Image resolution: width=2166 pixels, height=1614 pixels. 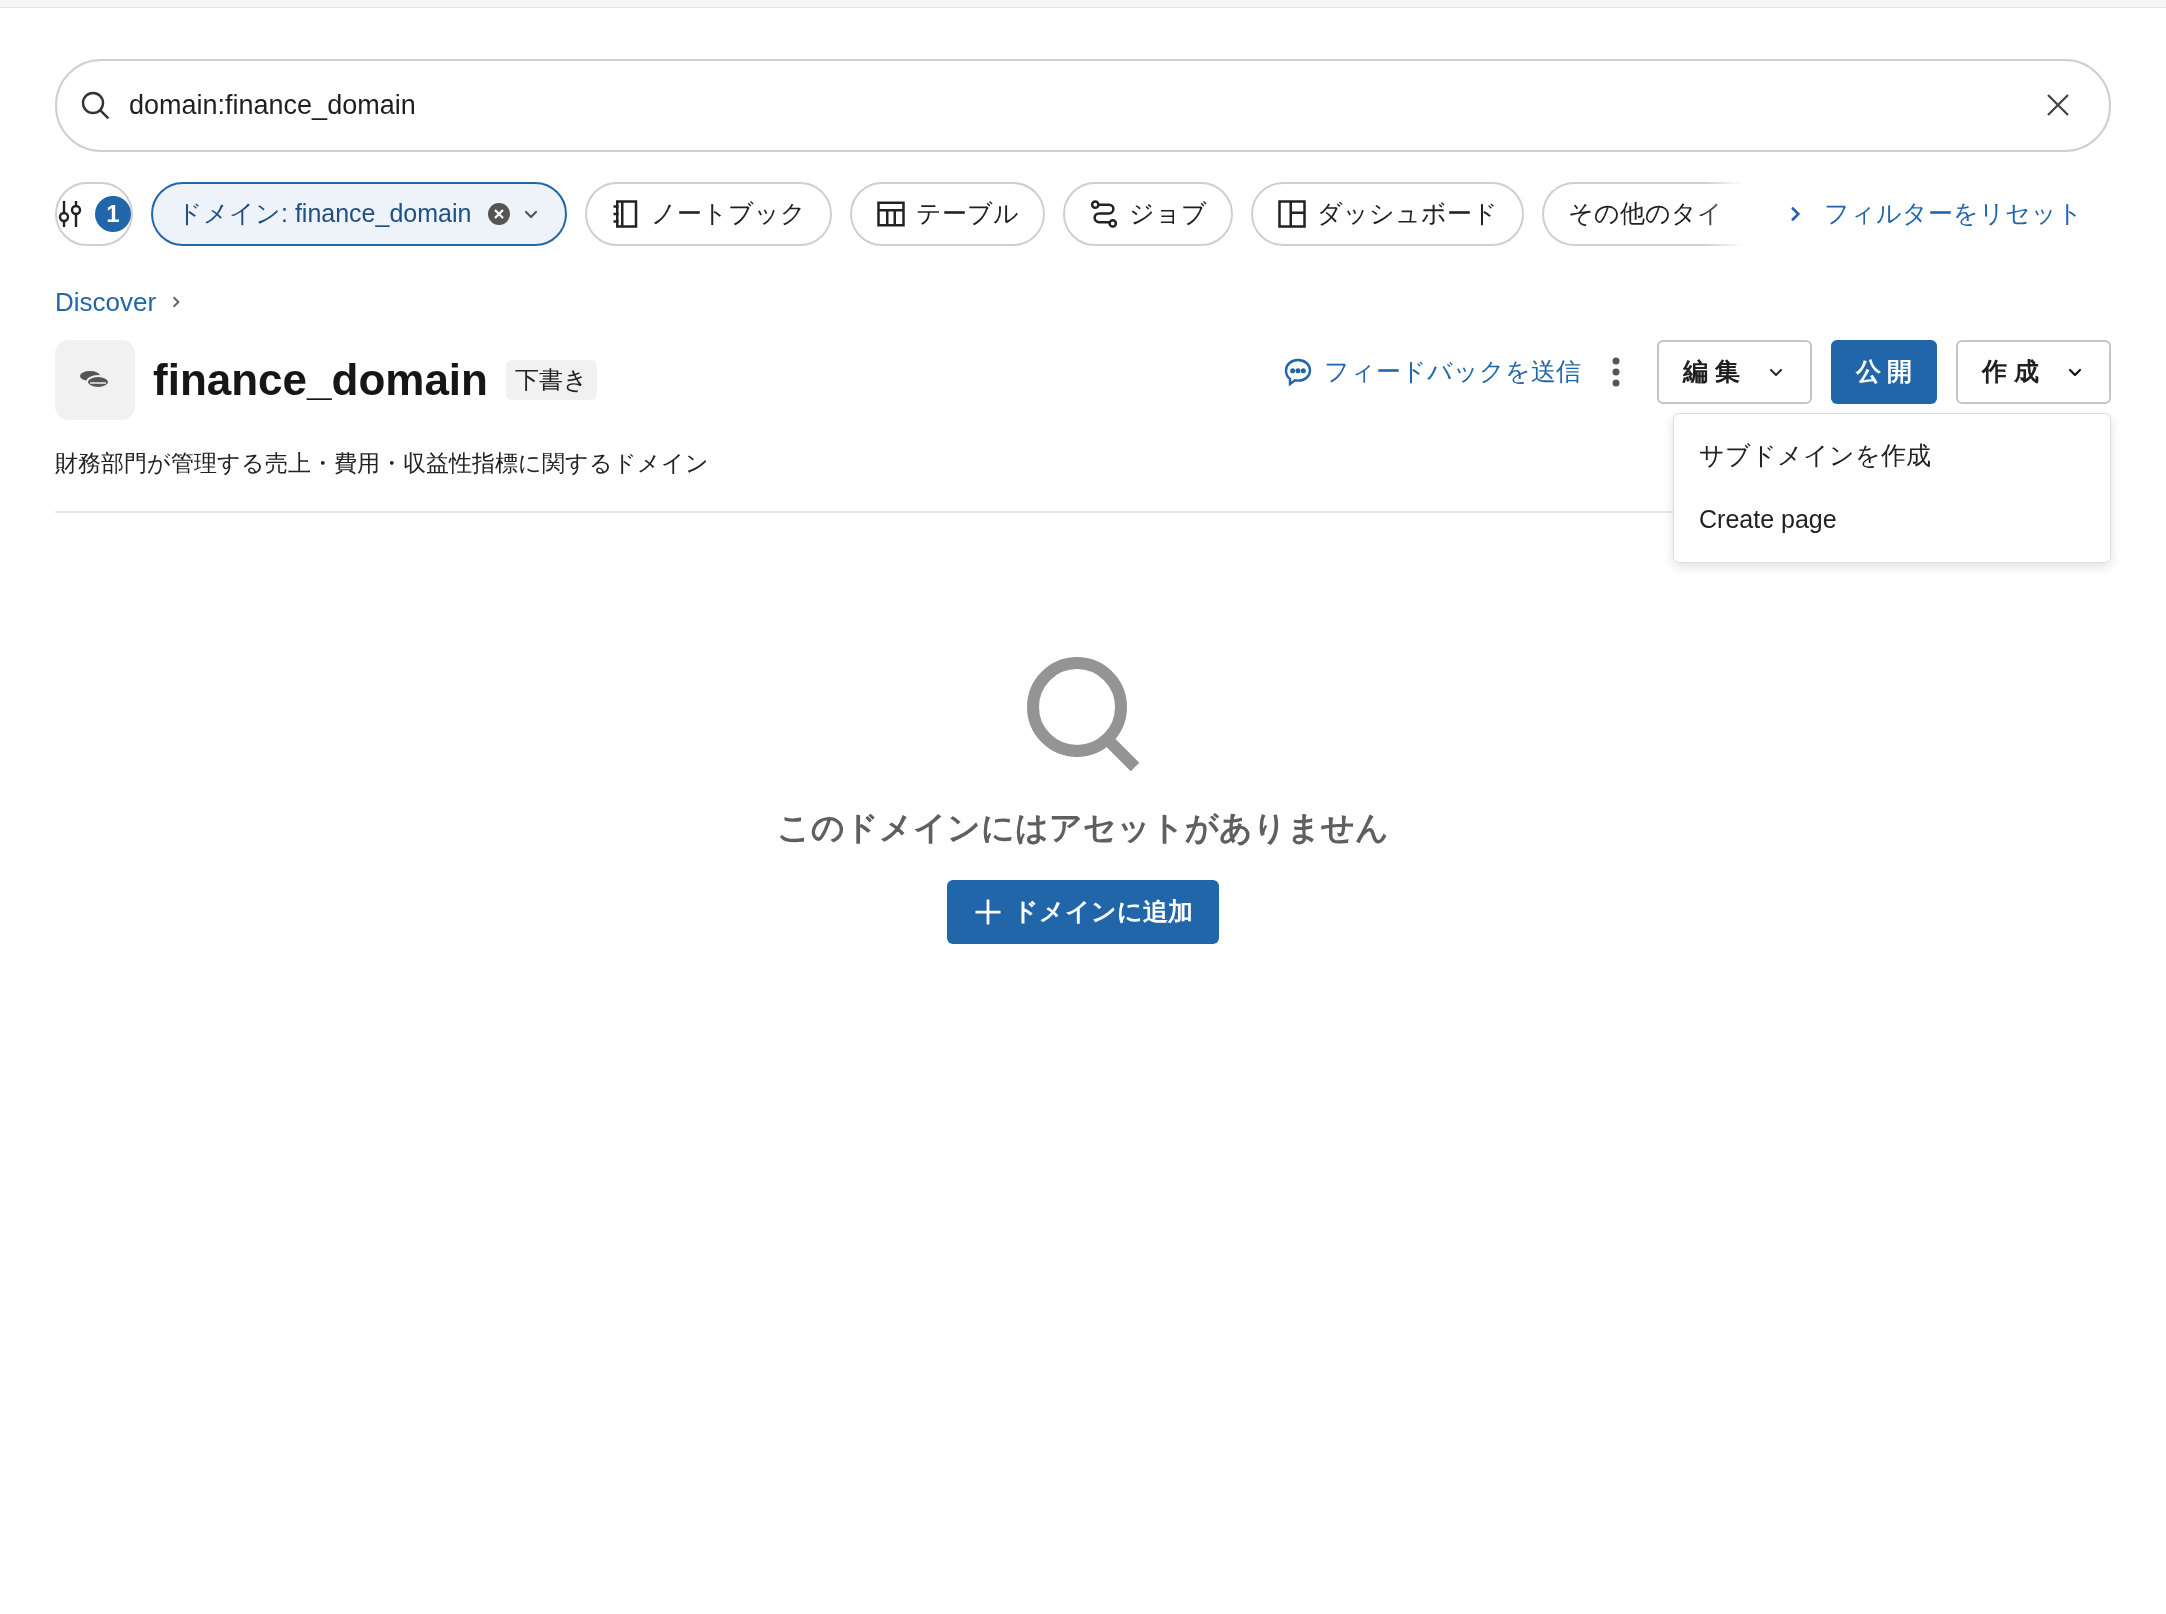 I want to click on filter-chip: テーブル, so click(x=948, y=214).